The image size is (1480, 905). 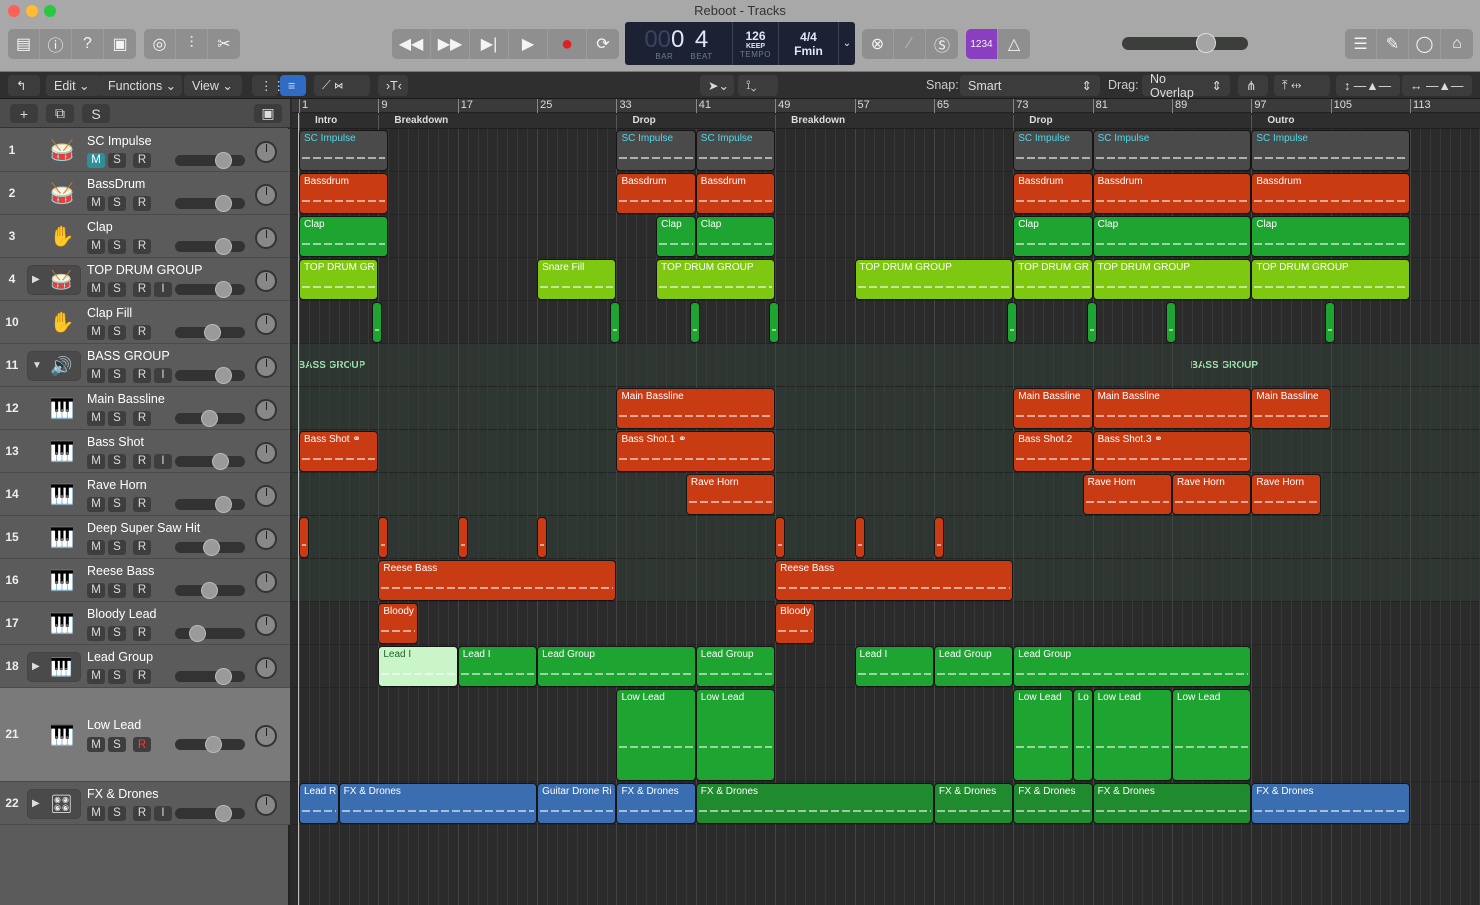 What do you see at coordinates (1253, 85) in the screenshot?
I see `waveform-zoom-icon: ⋔` at bounding box center [1253, 85].